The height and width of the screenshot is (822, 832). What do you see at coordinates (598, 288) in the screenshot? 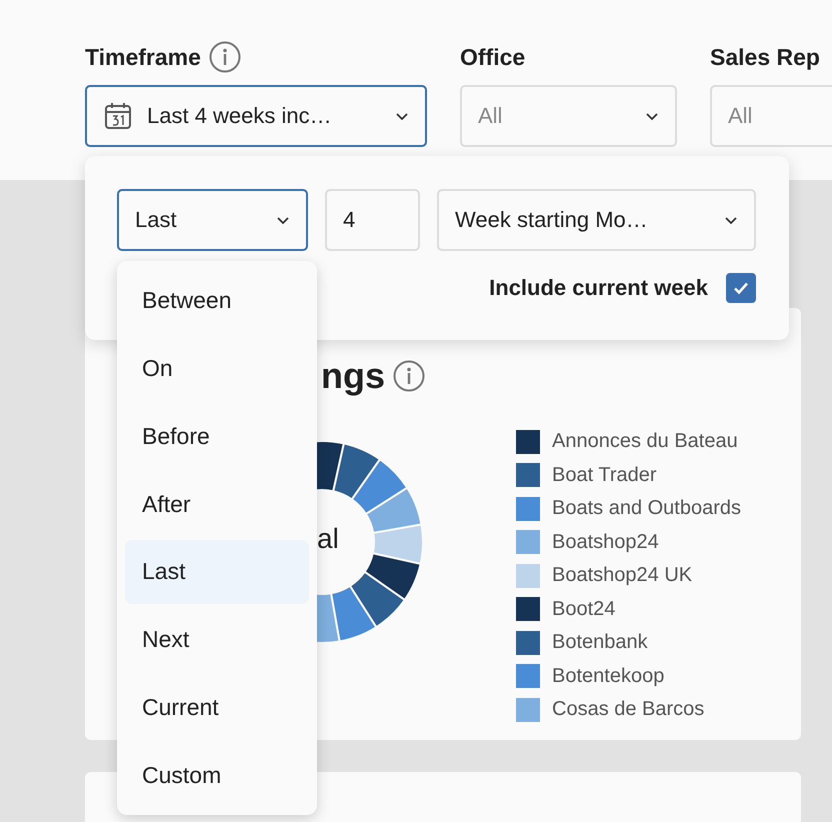
I see `checkbox-label: Include current week` at bounding box center [598, 288].